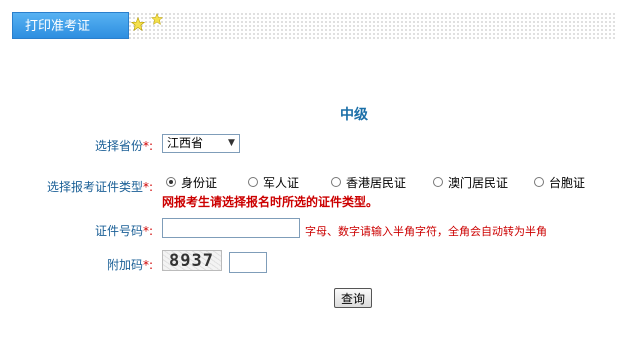  I want to click on radio-macau-id: 澳门居民证, so click(471, 182).